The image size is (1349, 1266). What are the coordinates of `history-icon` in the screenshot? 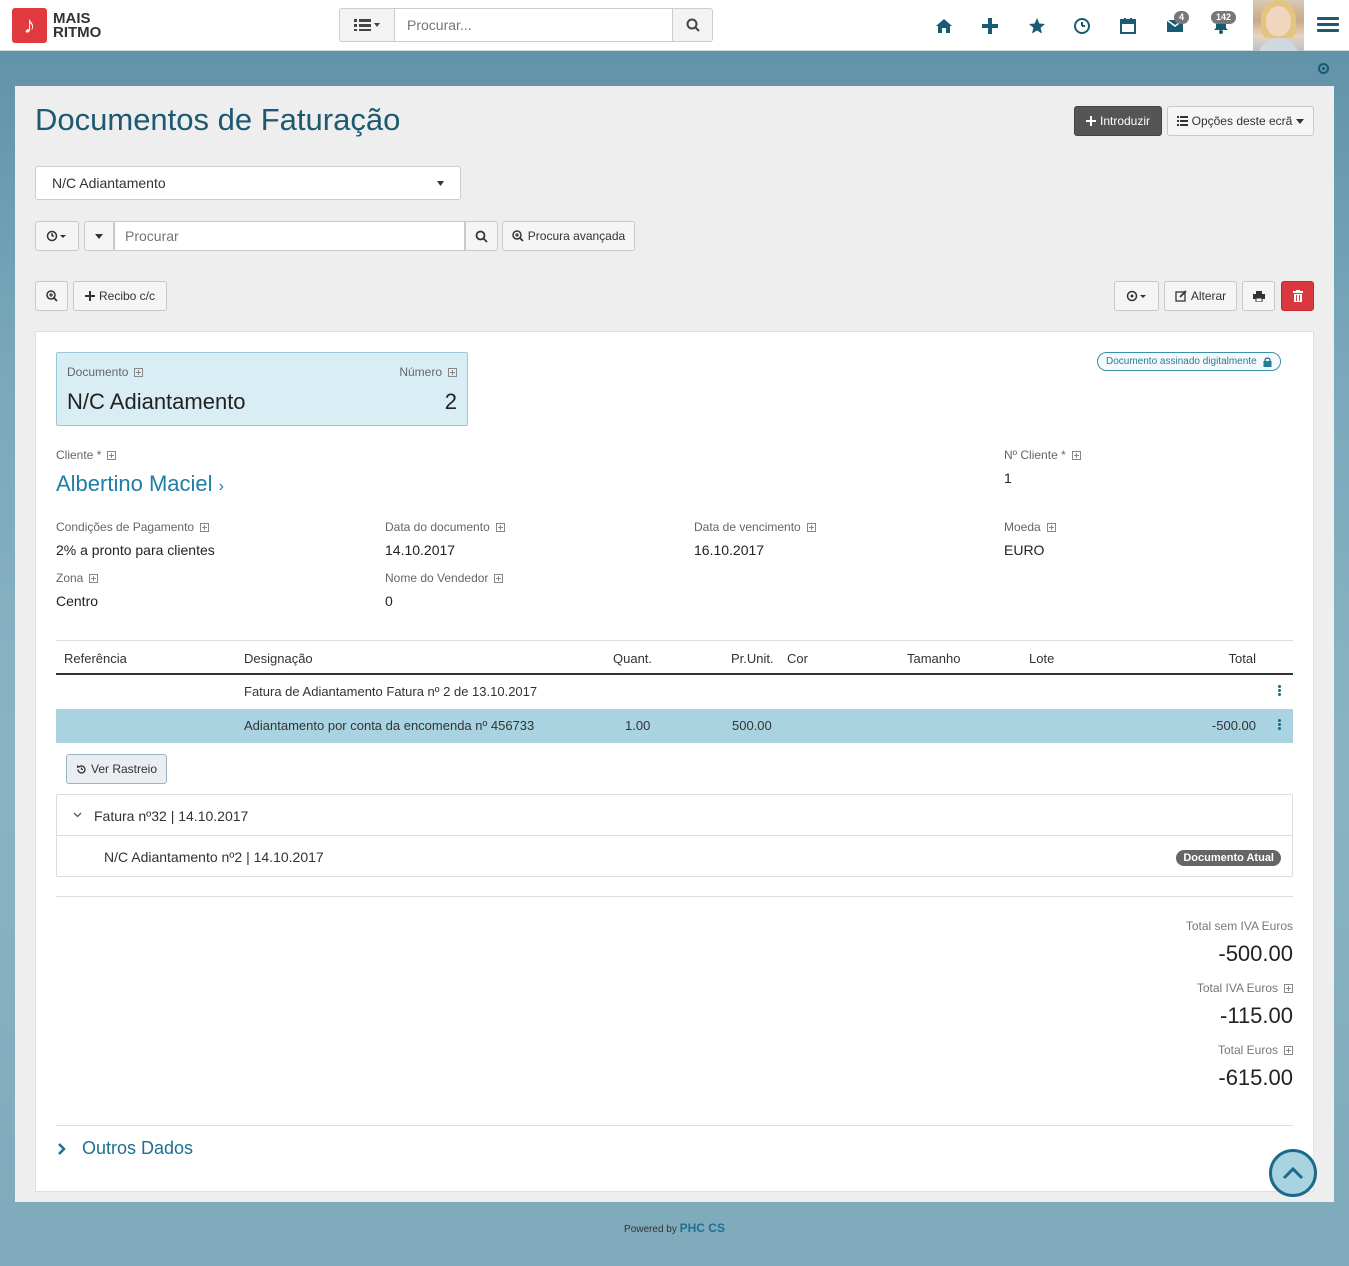 It's located at (81, 769).